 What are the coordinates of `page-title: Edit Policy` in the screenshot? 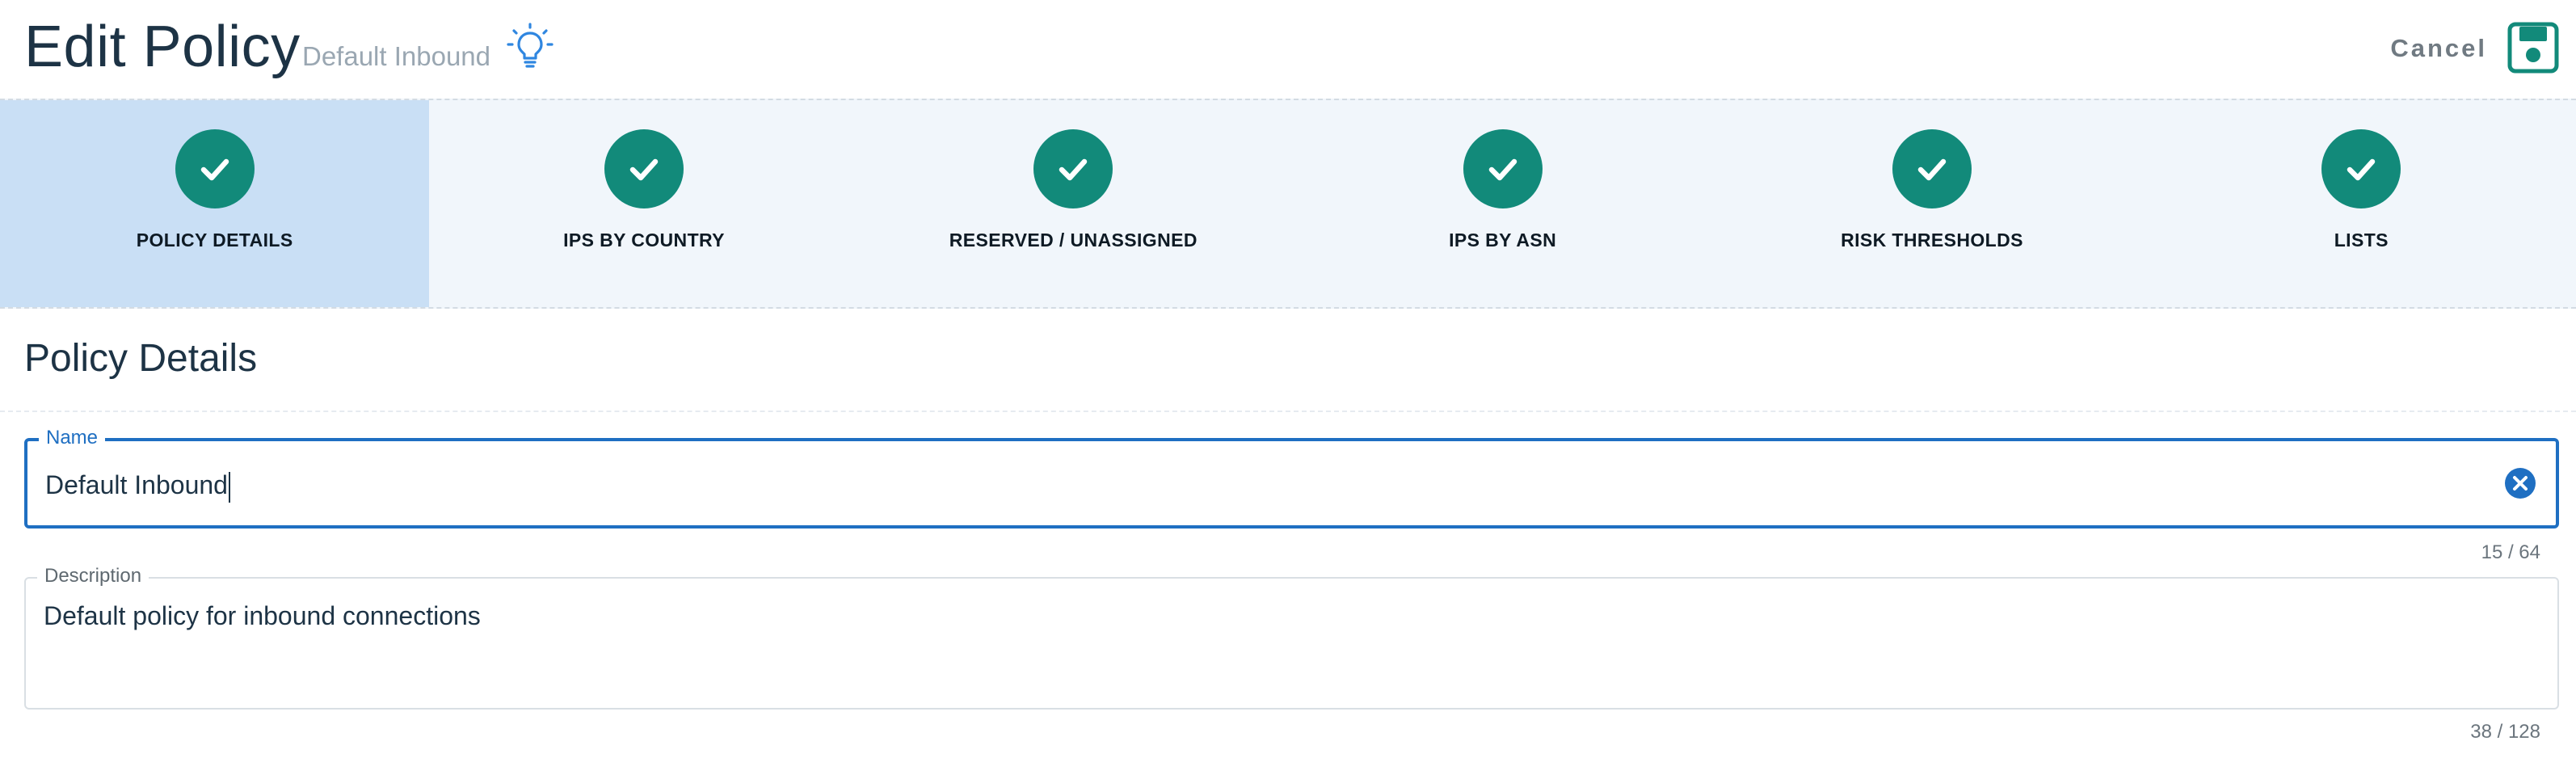 It's located at (162, 47).